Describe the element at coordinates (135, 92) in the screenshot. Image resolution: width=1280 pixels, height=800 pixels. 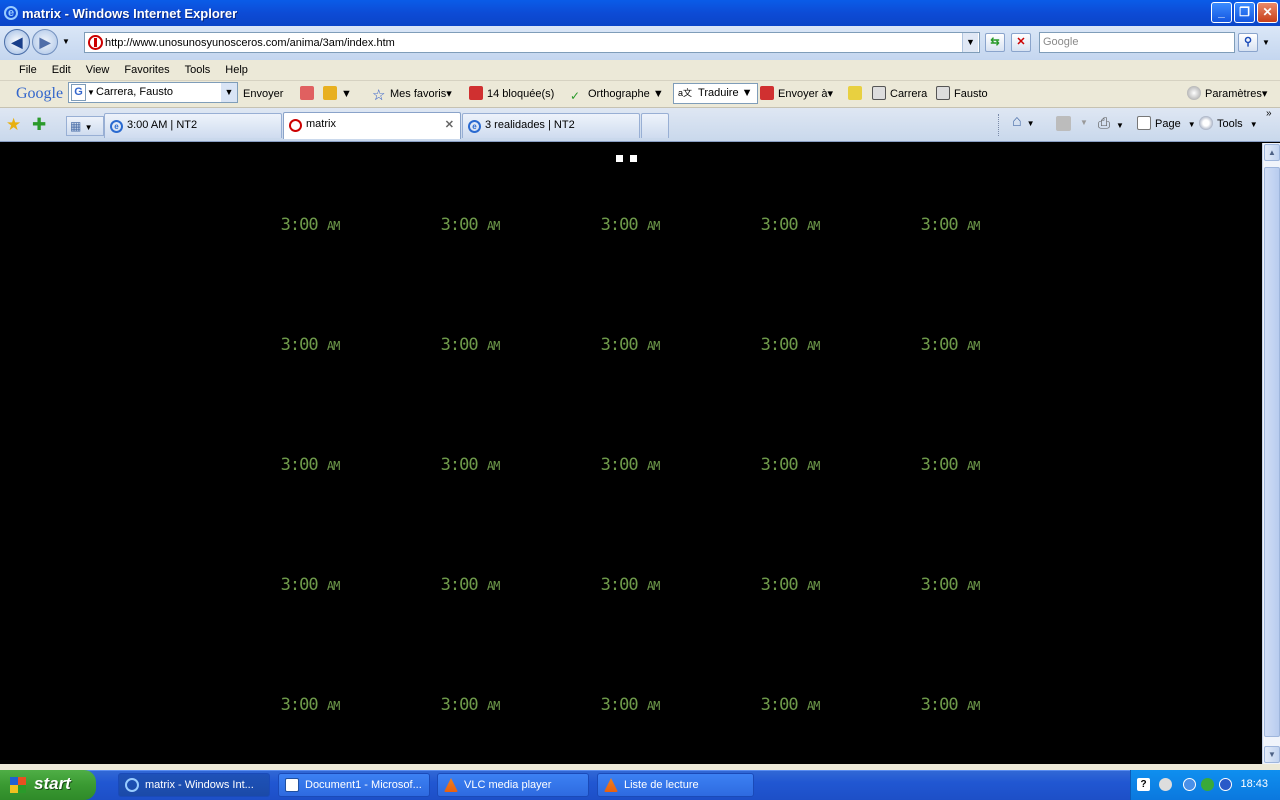
I see `google-account-name: Carrera, Fausto` at that location.